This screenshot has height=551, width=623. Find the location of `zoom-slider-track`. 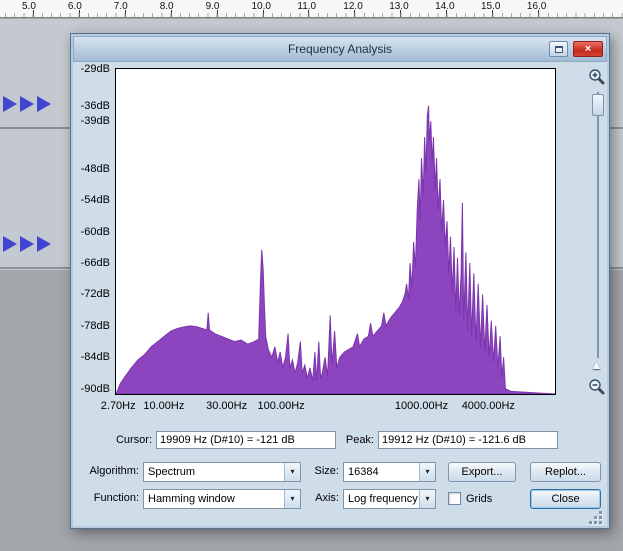

zoom-slider-track is located at coordinates (598, 225).